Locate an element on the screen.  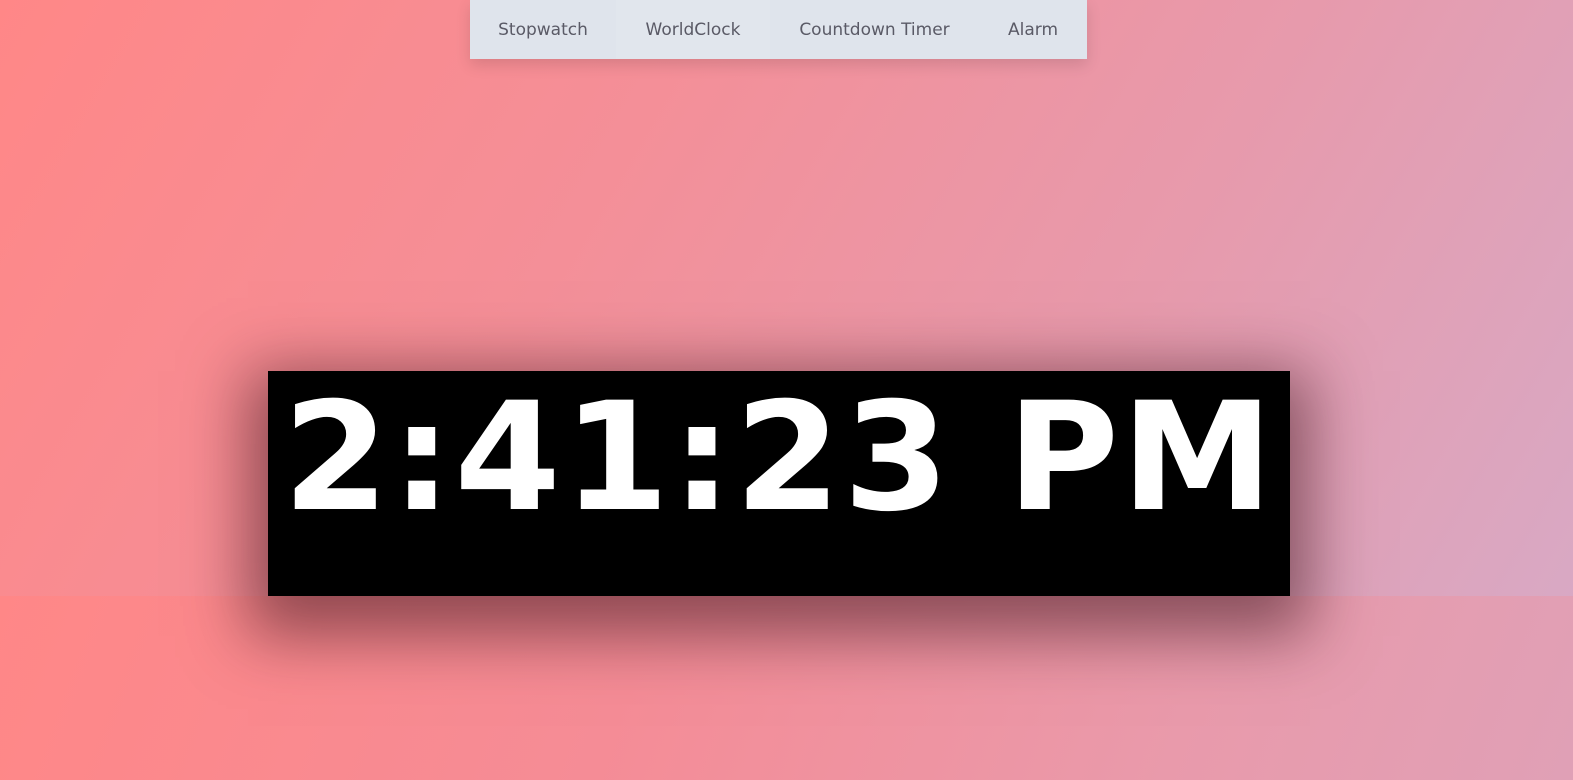
clock-time: 2:41:23 PM is located at coordinates (779, 458).